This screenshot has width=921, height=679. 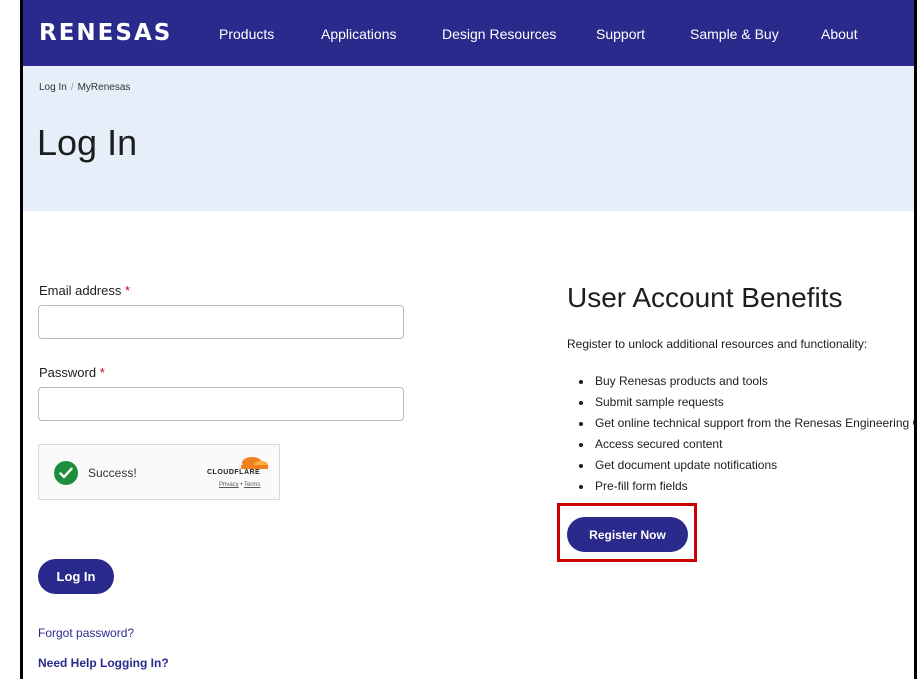 I want to click on checkmark-icon, so click(x=66, y=473).